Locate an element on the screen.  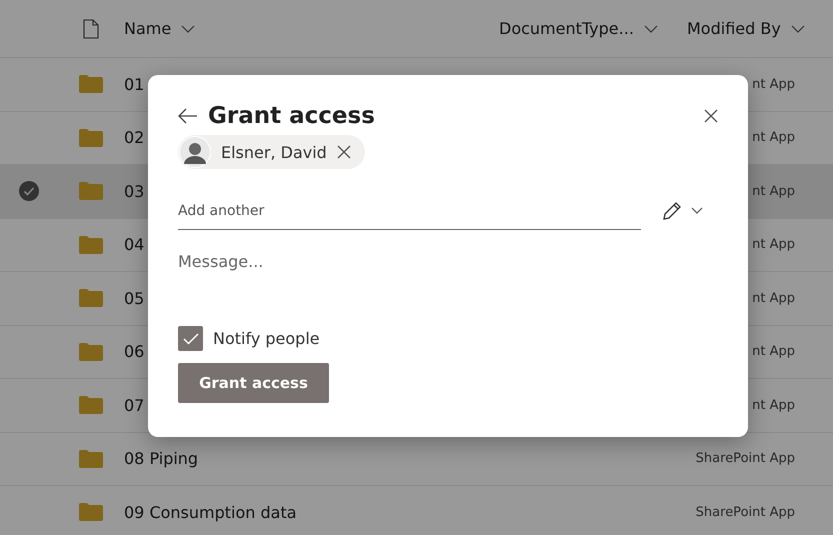
remove-button is located at coordinates (343, 152).